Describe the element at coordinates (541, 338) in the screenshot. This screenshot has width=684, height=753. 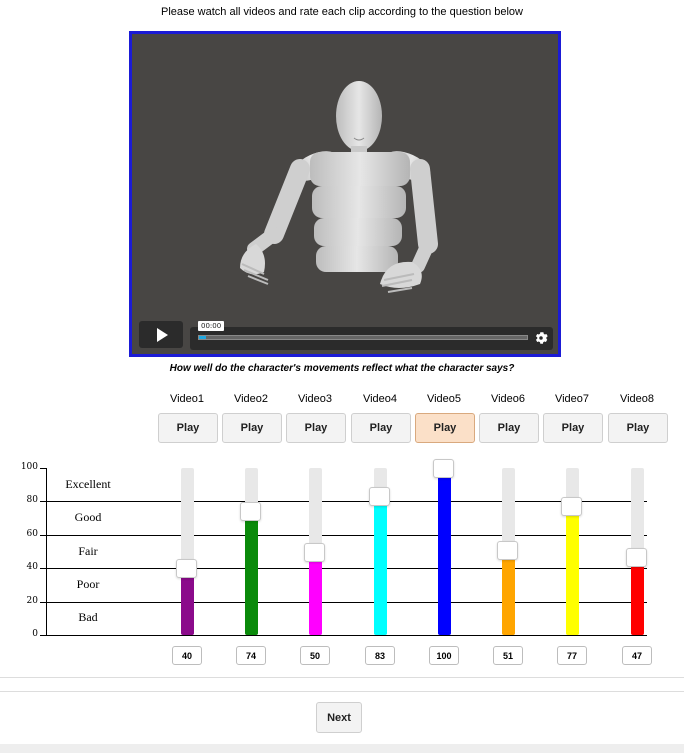
I see `gear-icon` at that location.